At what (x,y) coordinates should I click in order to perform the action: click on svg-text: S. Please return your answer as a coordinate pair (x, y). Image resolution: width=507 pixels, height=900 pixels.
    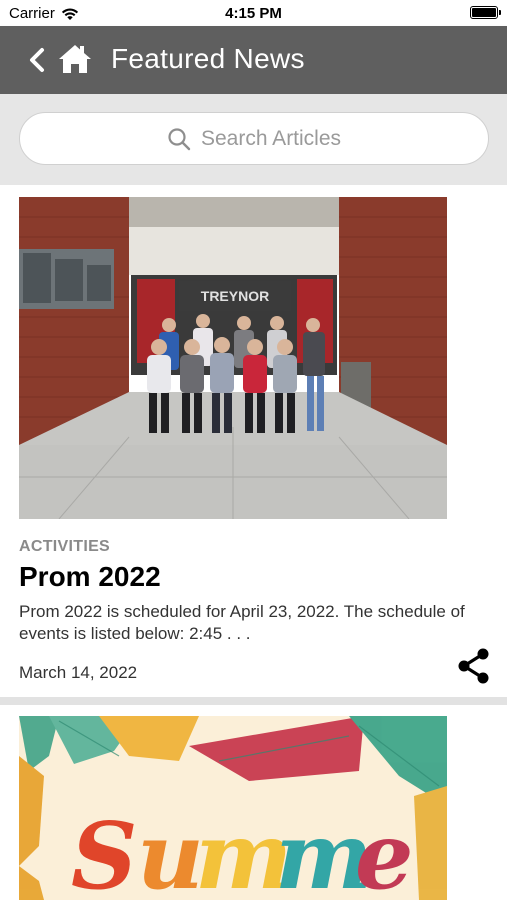
    Looking at the image, I should click on (104, 851).